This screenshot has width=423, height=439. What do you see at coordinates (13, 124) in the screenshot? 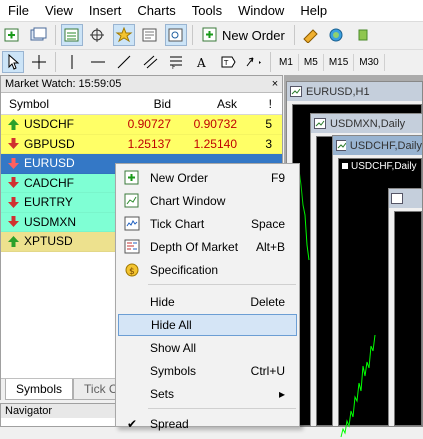
I see `arrow-up-icon` at bounding box center [13, 124].